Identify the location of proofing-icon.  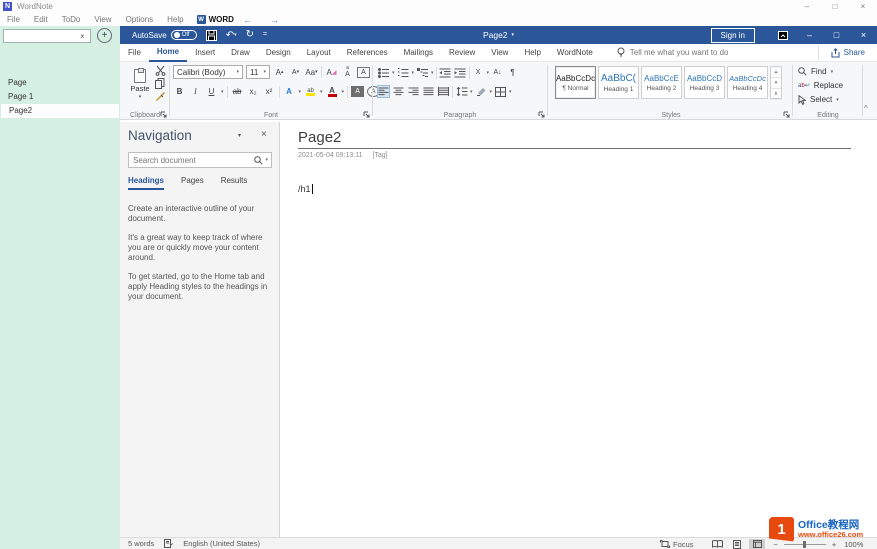
(169, 543).